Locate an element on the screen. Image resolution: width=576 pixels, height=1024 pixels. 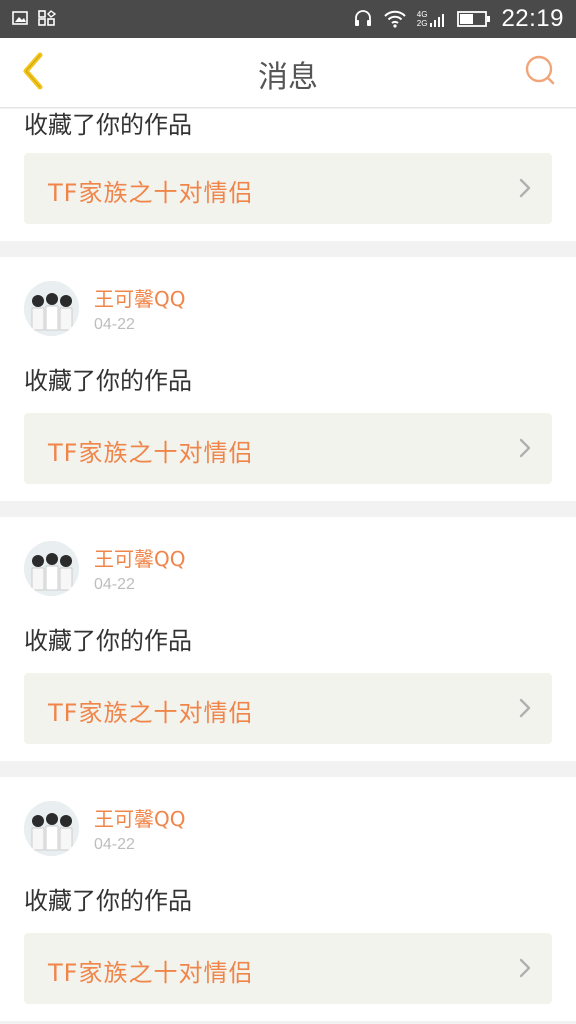
search-icon is located at coordinates (540, 72).